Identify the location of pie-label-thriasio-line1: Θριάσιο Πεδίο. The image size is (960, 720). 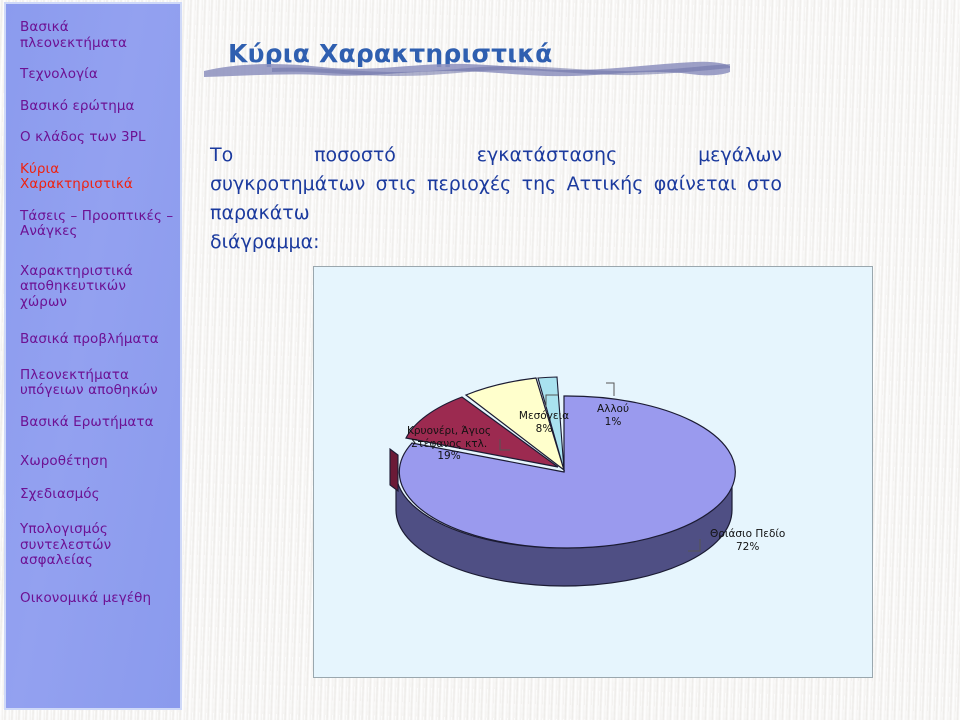
(748, 534).